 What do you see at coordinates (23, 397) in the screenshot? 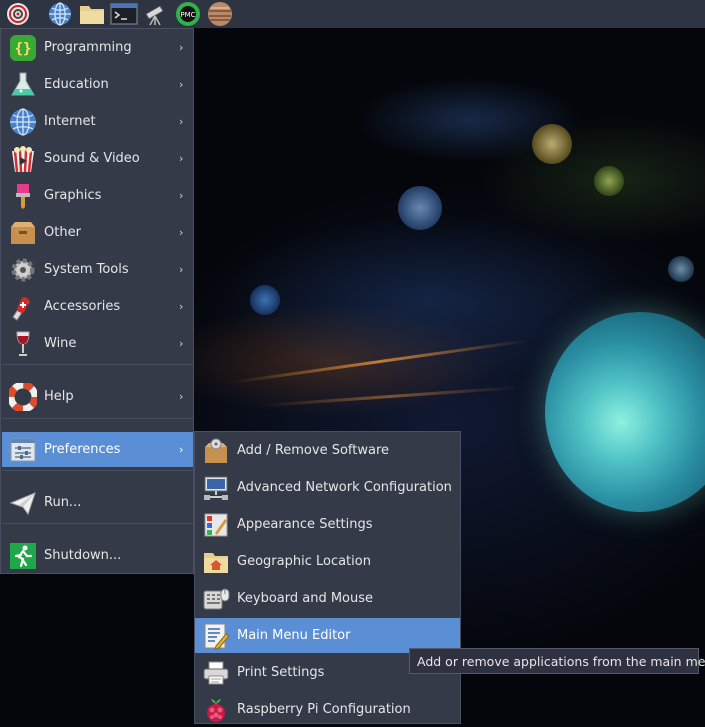
I see `lifebuoy-icon` at bounding box center [23, 397].